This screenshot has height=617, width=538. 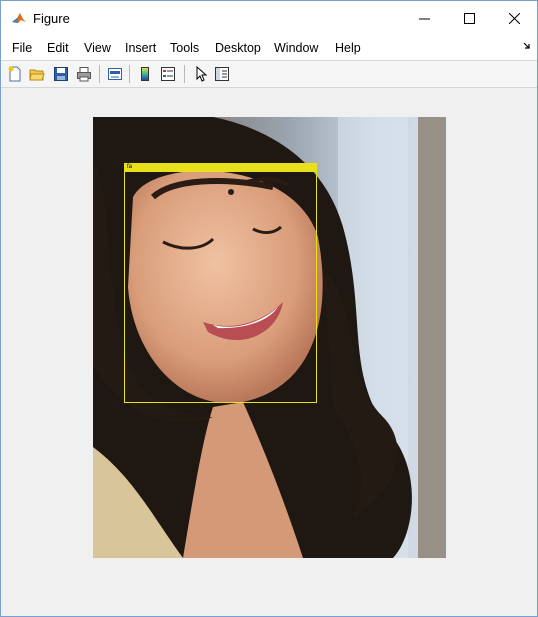 I want to click on minimize-button, so click(x=424, y=18).